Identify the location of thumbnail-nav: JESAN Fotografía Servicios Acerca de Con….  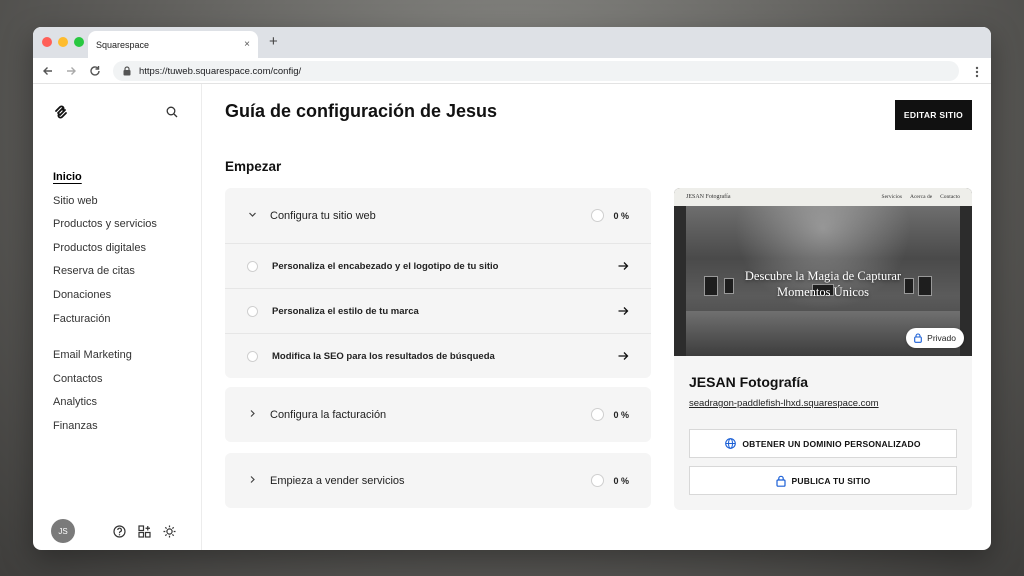
(823, 197).